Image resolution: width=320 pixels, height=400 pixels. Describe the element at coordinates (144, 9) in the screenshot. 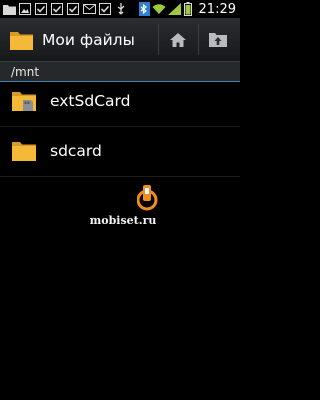

I see `bluetooth-icon` at that location.